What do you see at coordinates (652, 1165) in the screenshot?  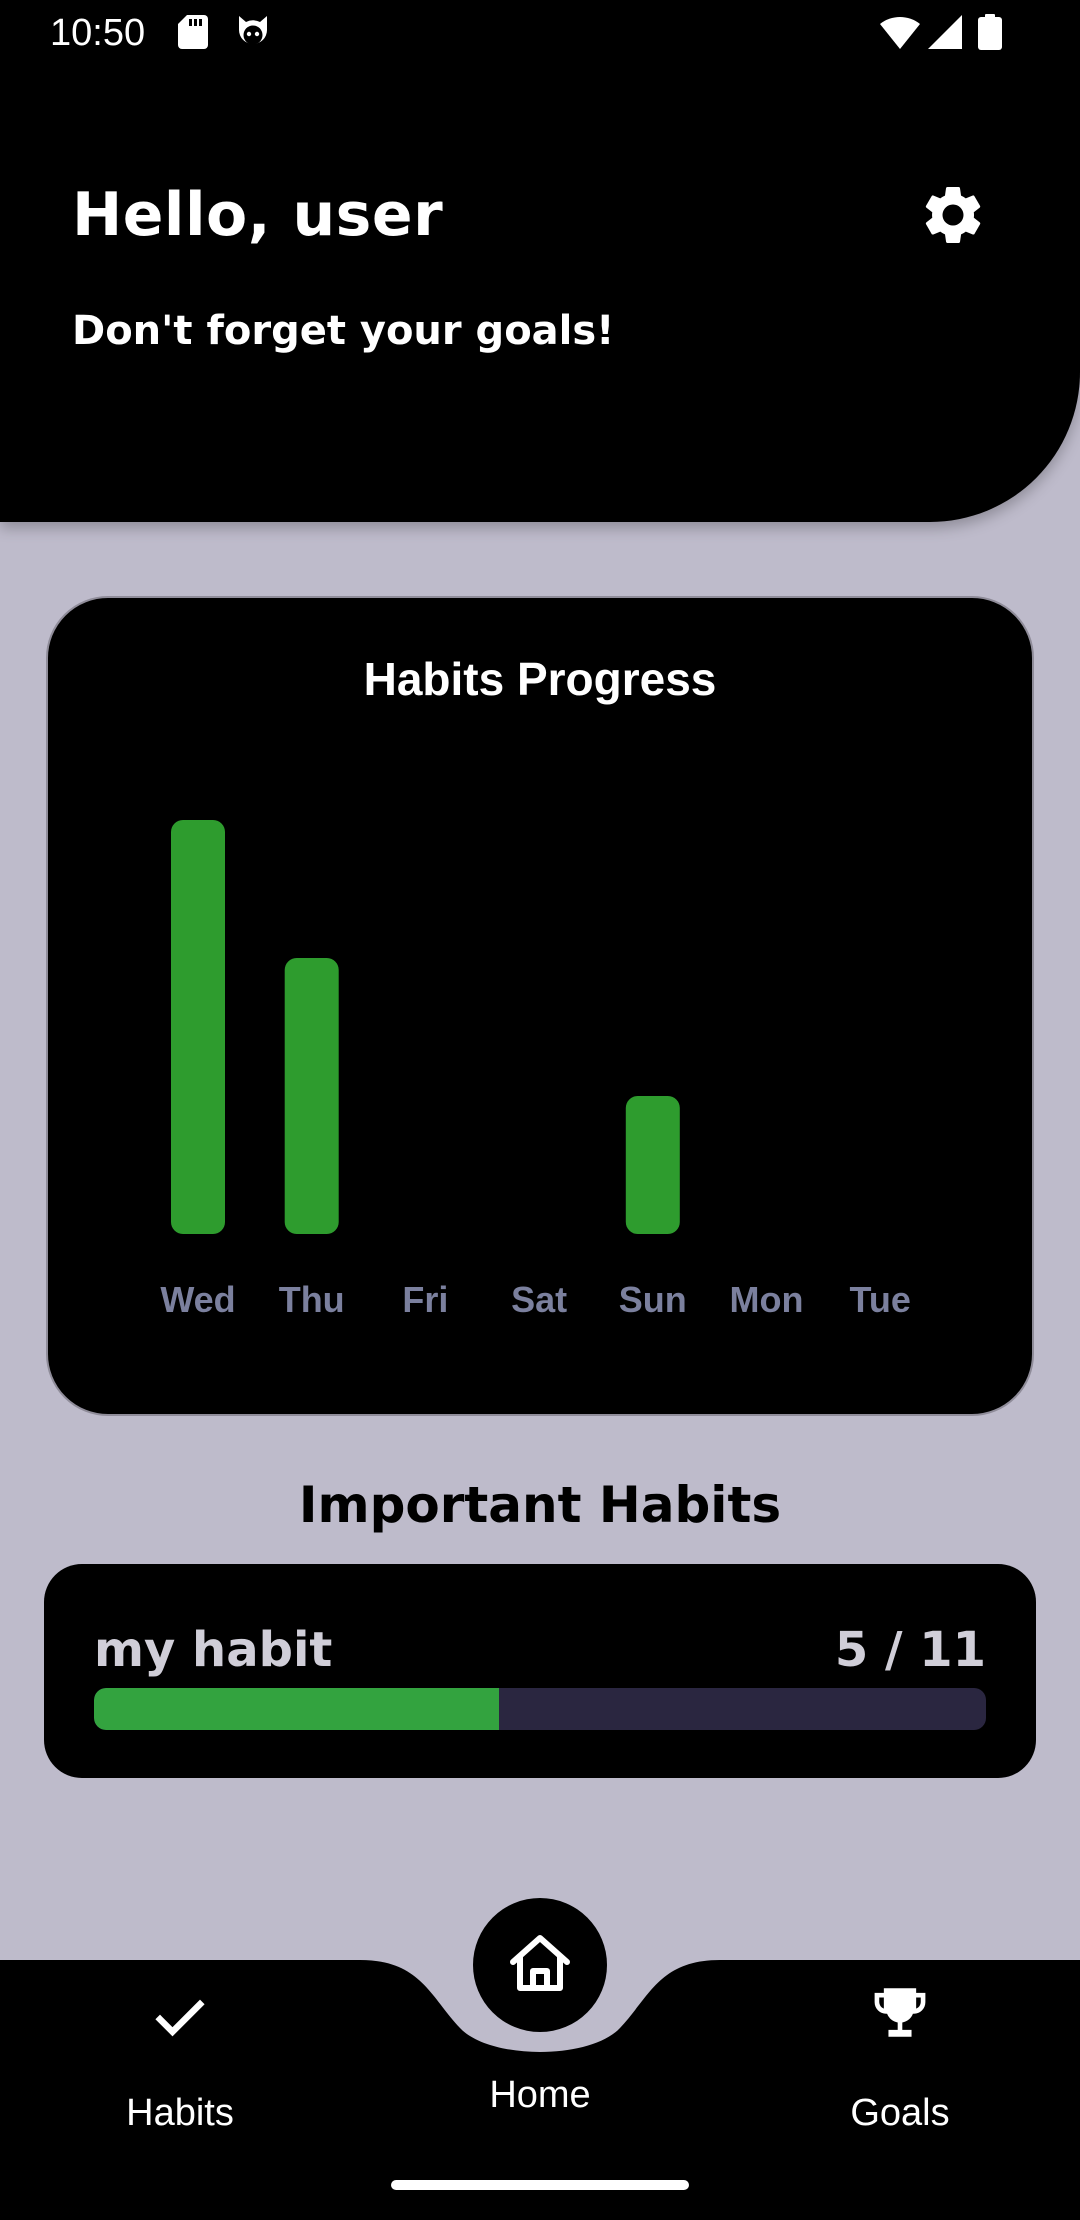 I see `chart-bar-sun` at bounding box center [652, 1165].